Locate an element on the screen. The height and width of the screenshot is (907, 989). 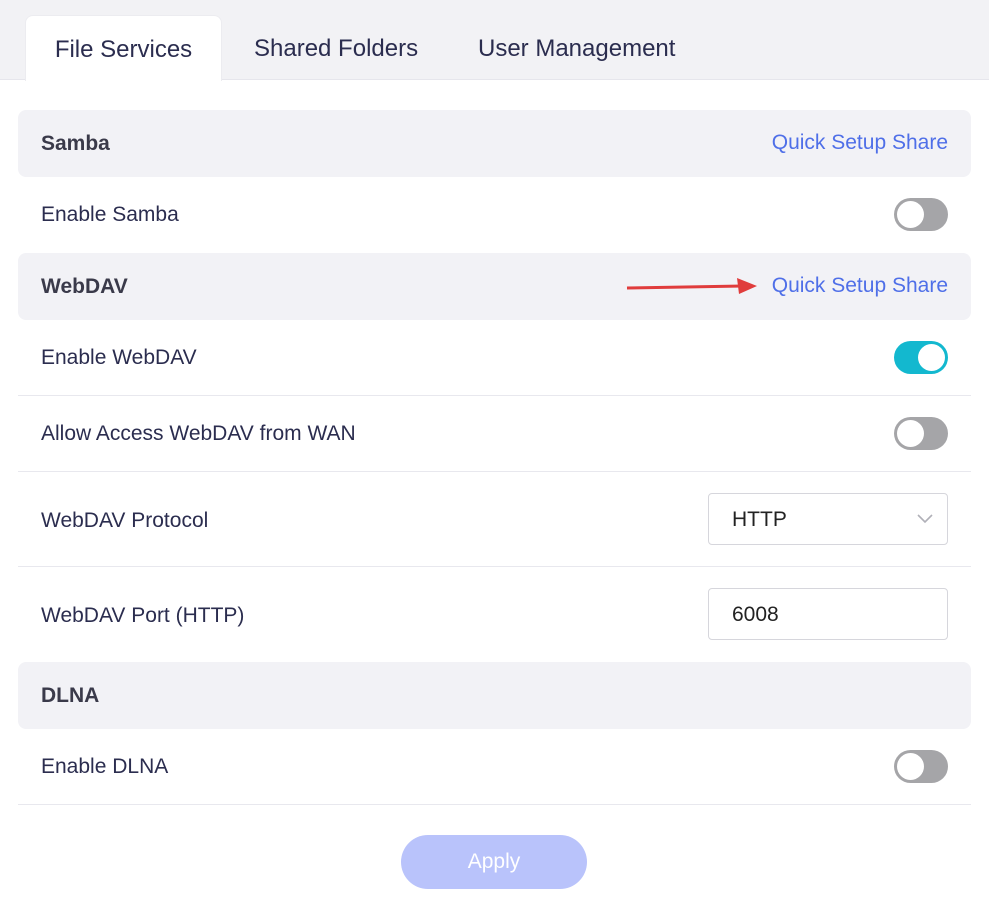
tab-user-management: User Management is located at coordinates (593, 48).